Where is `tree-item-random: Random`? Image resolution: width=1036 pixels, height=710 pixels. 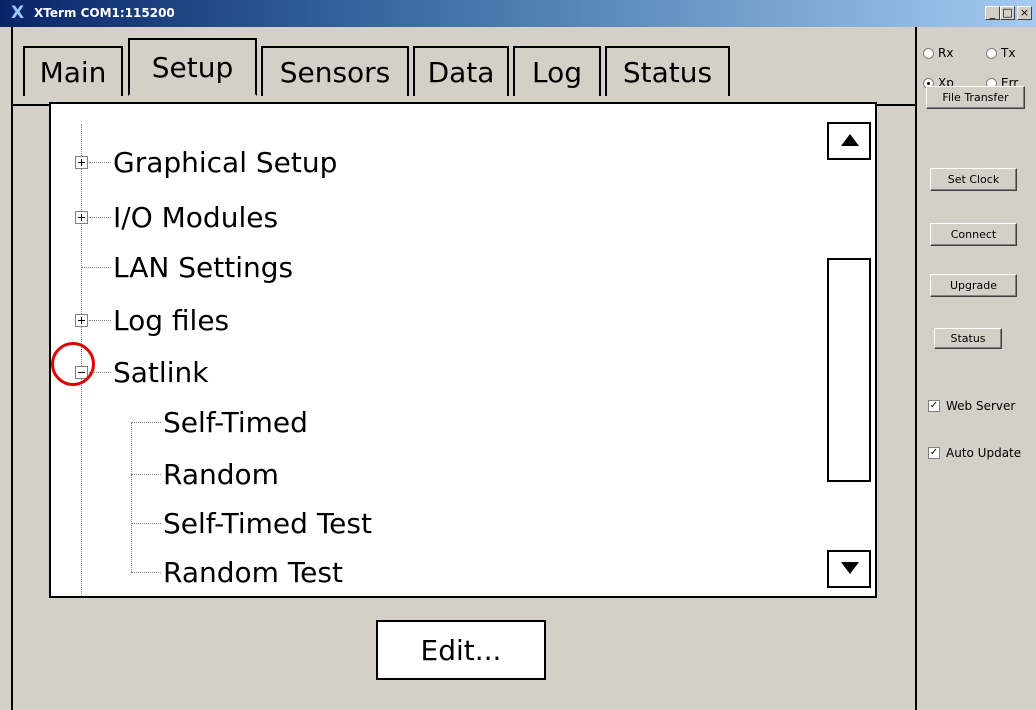
tree-item-random: Random is located at coordinates (221, 474).